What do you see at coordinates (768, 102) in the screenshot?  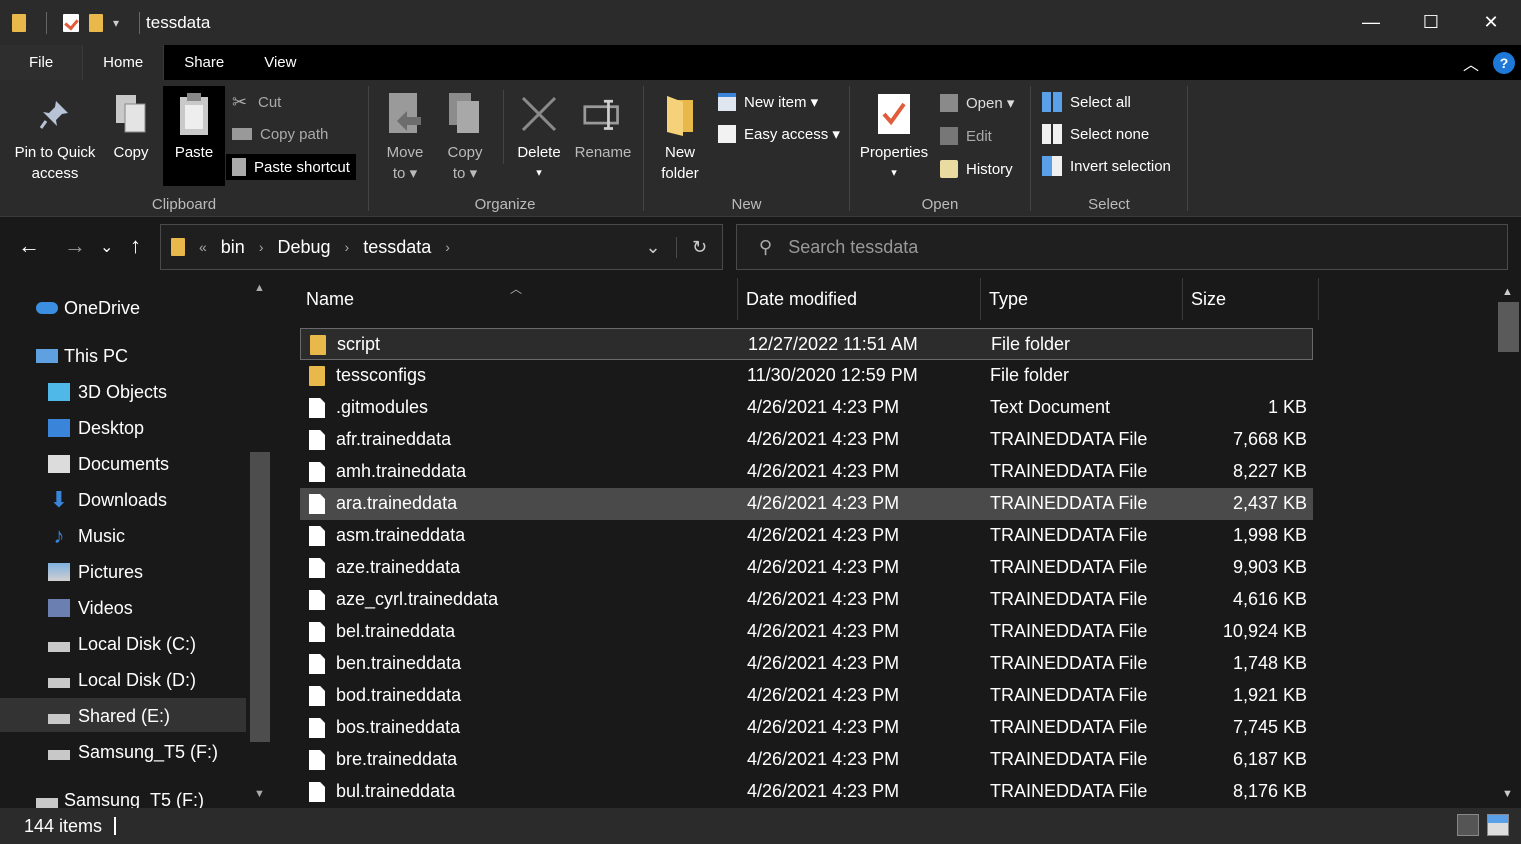 I see `new-item-button: New item ▾` at bounding box center [768, 102].